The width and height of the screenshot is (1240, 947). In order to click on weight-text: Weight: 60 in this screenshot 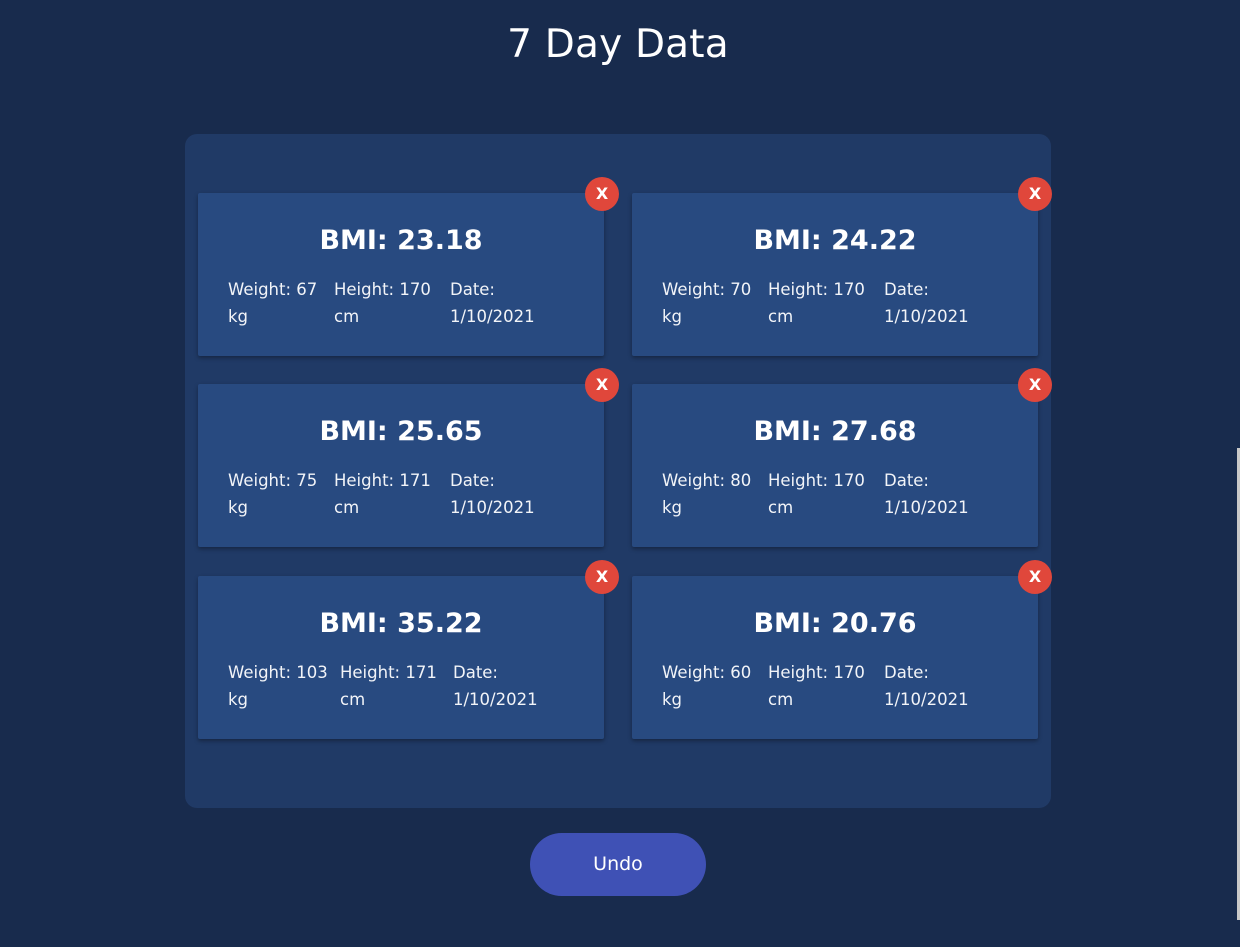, I will do `click(707, 672)`.